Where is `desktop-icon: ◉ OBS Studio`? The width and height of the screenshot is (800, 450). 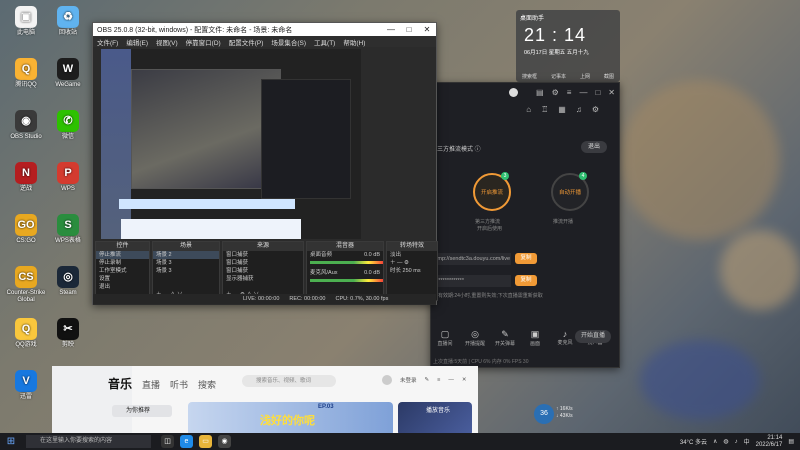
desktop-icon: ◉ OBS Studio is located at coordinates (26, 125).